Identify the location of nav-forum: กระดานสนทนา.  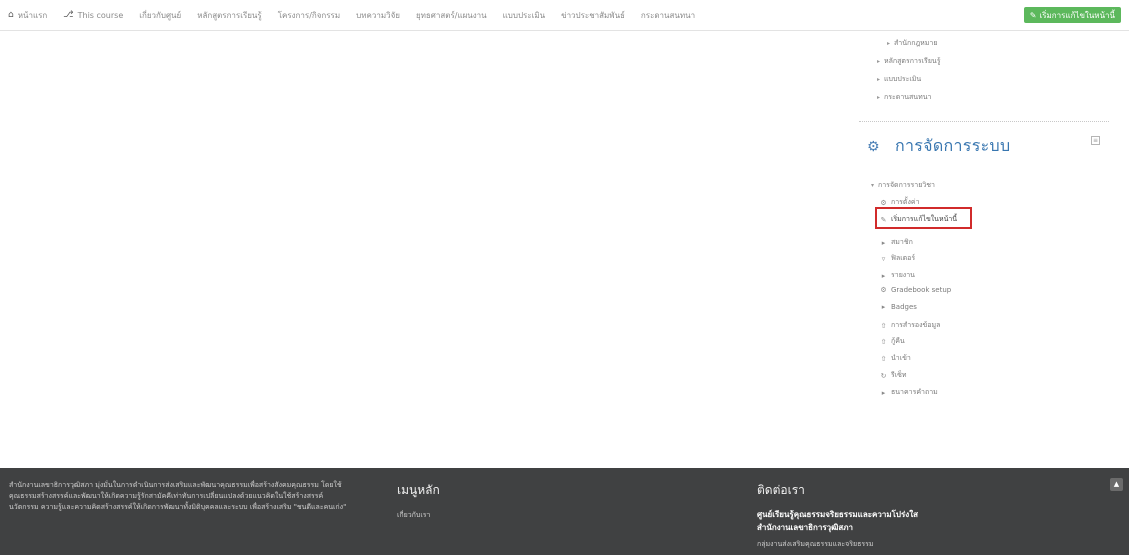
(668, 15).